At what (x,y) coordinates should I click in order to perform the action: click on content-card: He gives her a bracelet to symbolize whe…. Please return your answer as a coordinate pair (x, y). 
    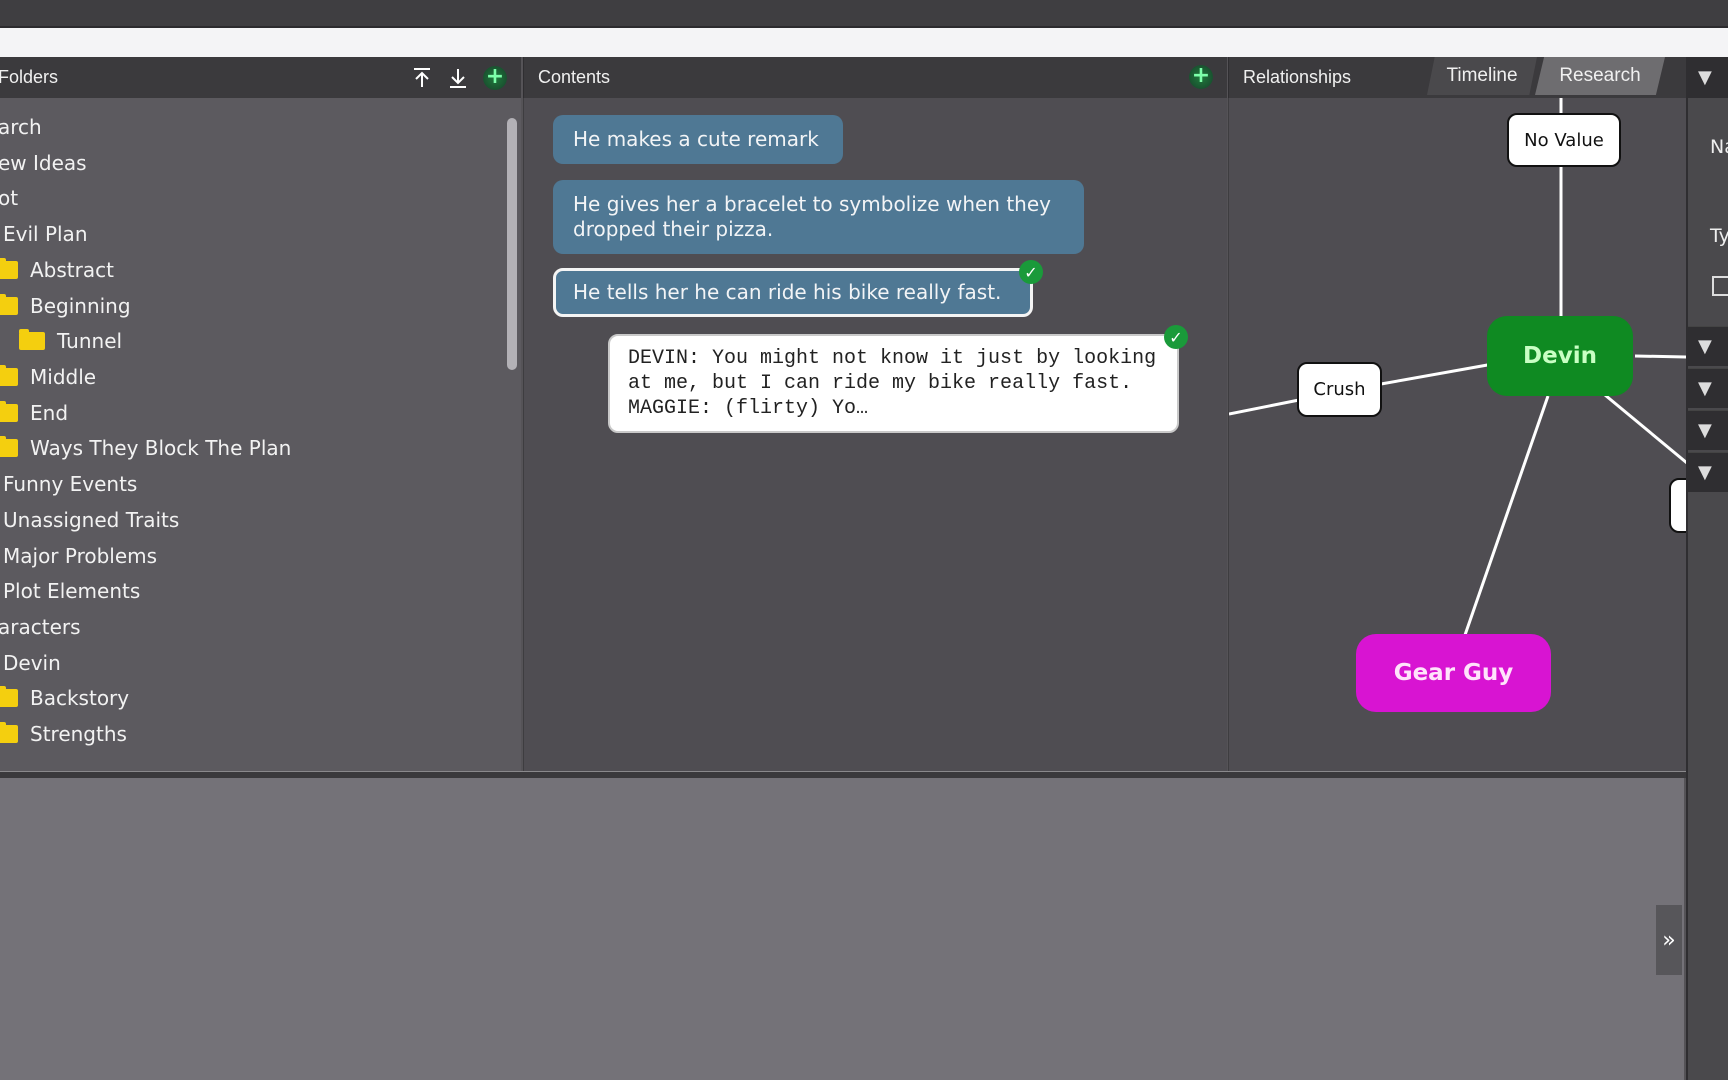
    Looking at the image, I should click on (818, 217).